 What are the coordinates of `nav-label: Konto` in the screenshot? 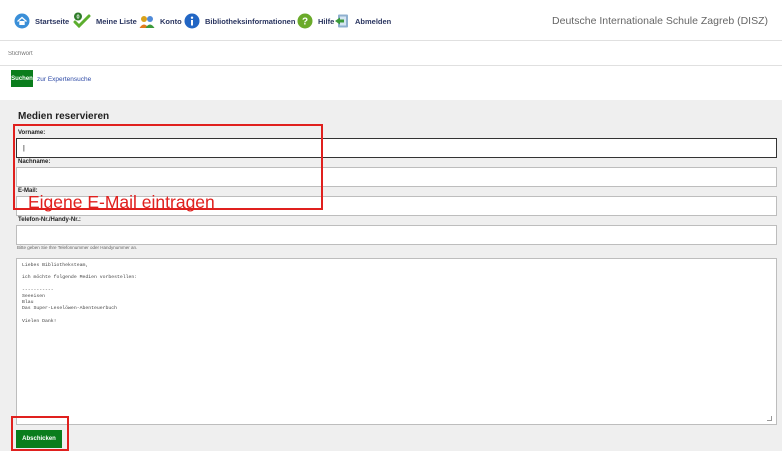 It's located at (171, 21).